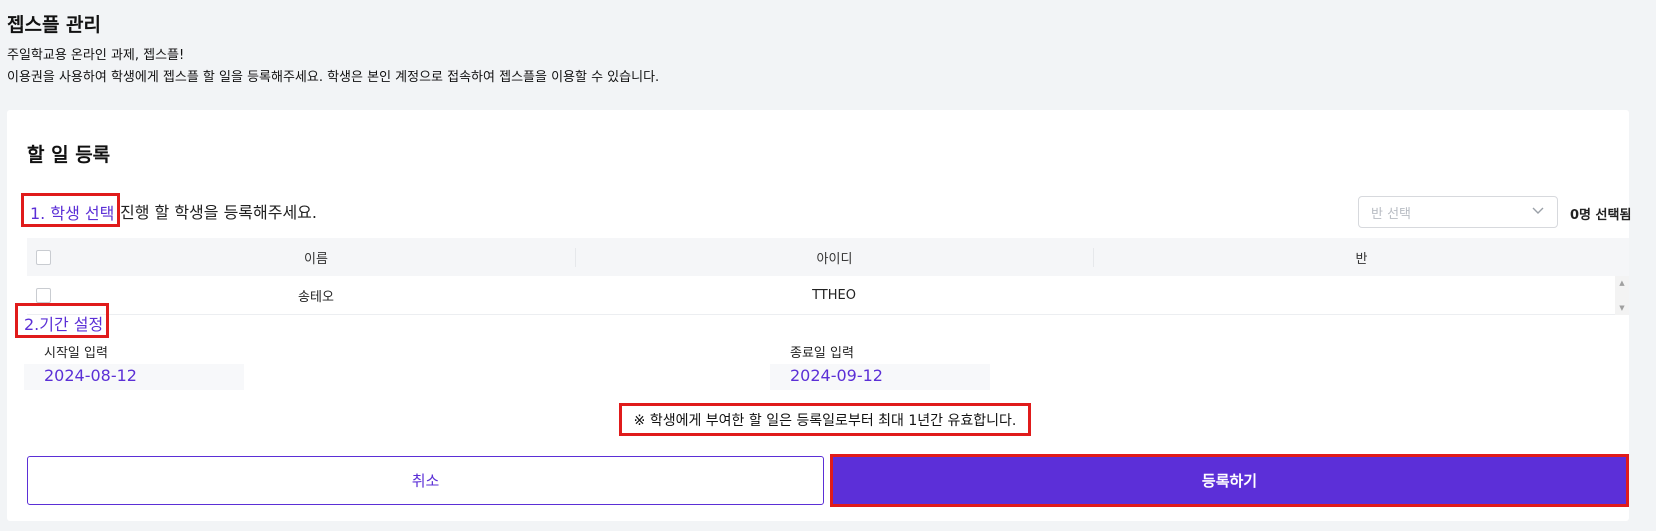 The height and width of the screenshot is (531, 1656). Describe the element at coordinates (43, 257) in the screenshot. I see `select-all-checkbox` at that location.